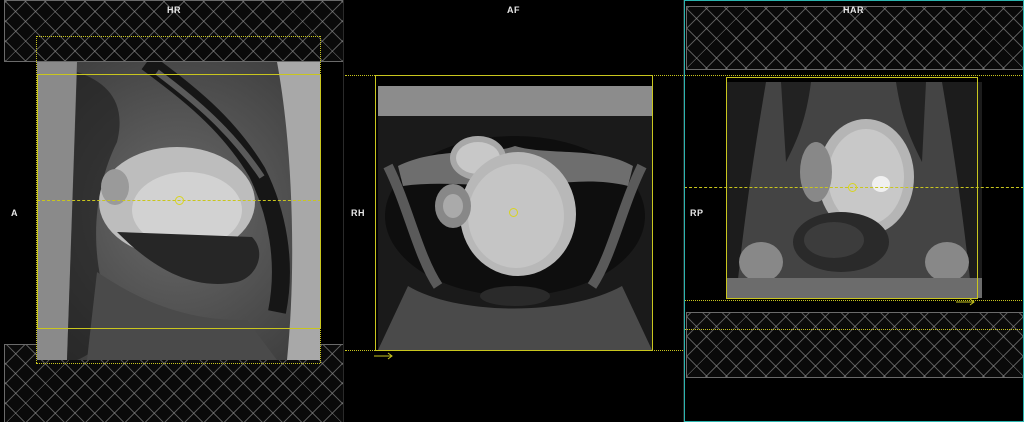 The width and height of the screenshot is (1024, 422). What do you see at coordinates (513, 10) in the screenshot?
I see `axial-top-orientation-label: AF` at bounding box center [513, 10].